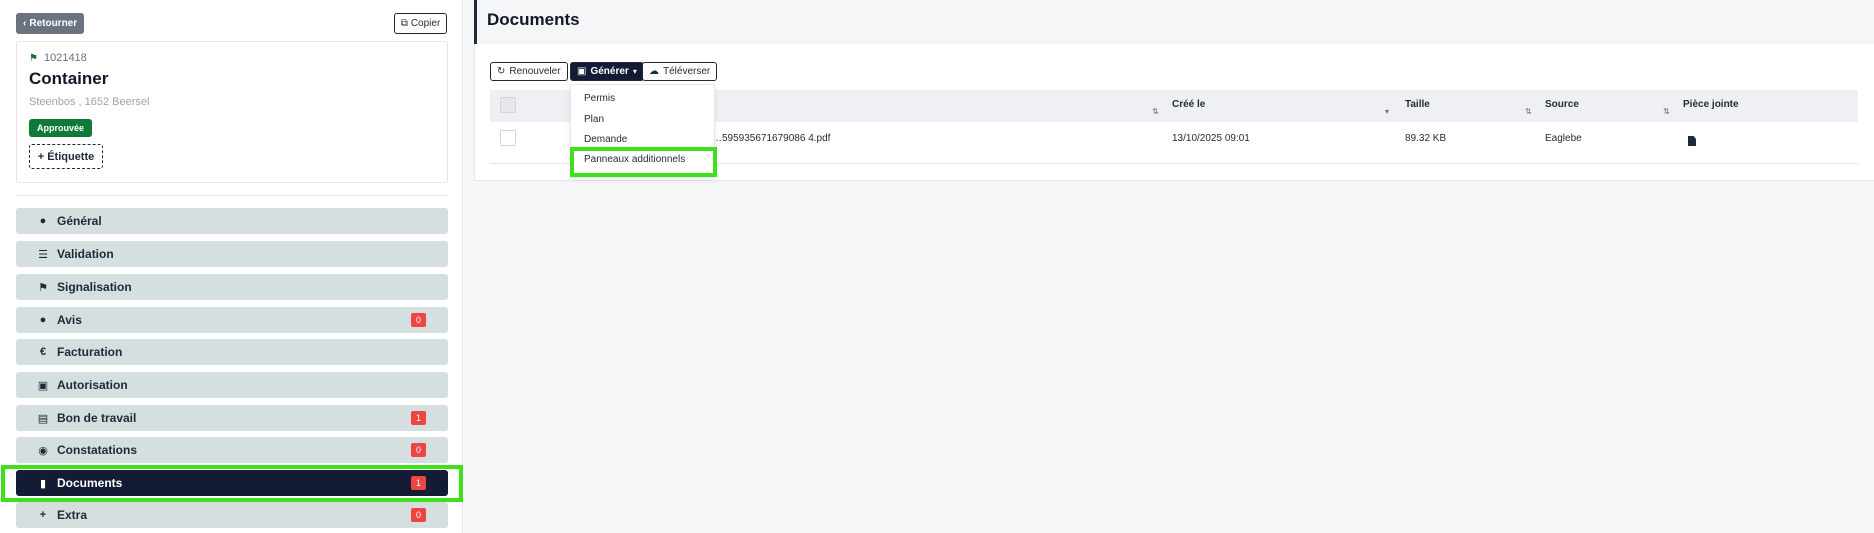  What do you see at coordinates (232, 287) in the screenshot?
I see `nav-signalisation: ⚑ Signalisation` at bounding box center [232, 287].